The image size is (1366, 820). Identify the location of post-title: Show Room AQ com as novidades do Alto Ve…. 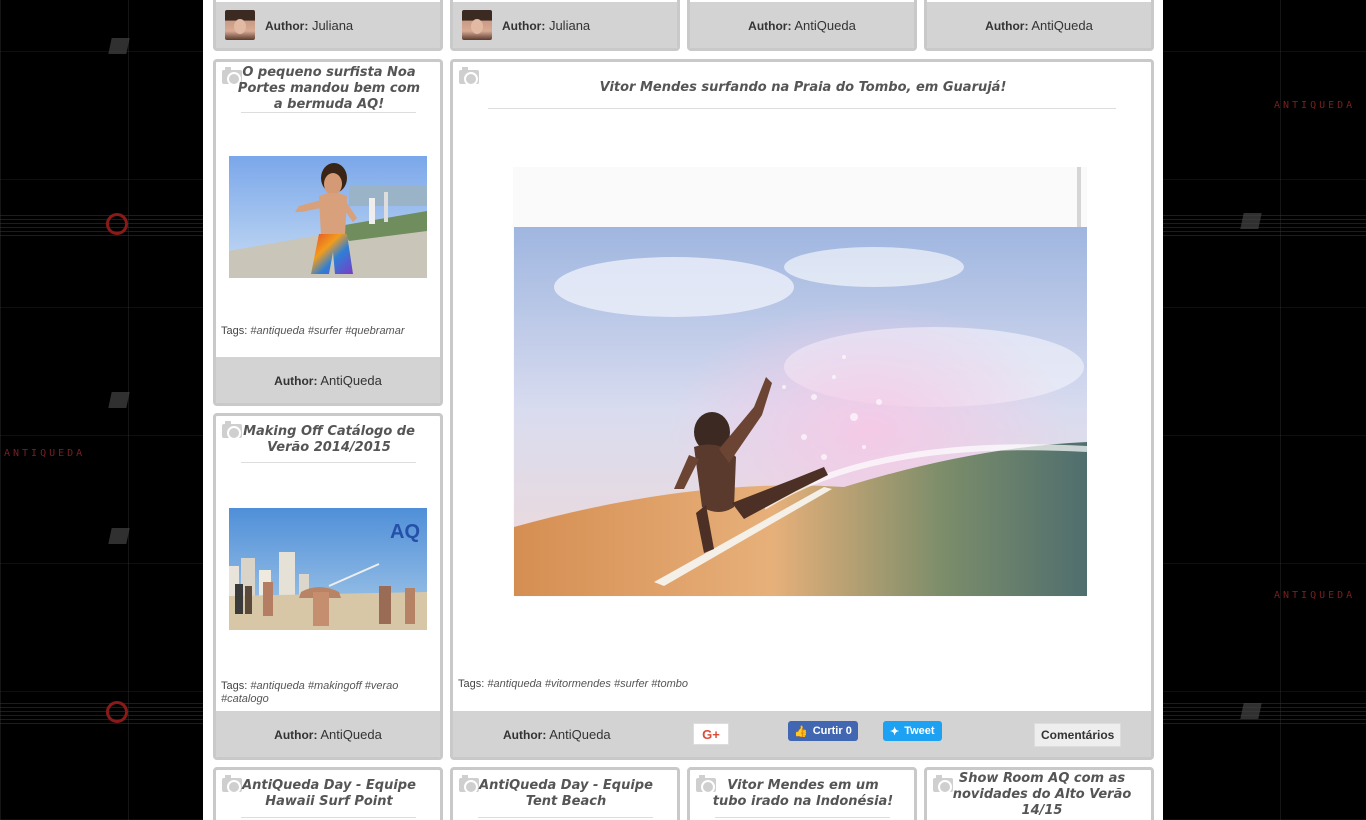
(1042, 795).